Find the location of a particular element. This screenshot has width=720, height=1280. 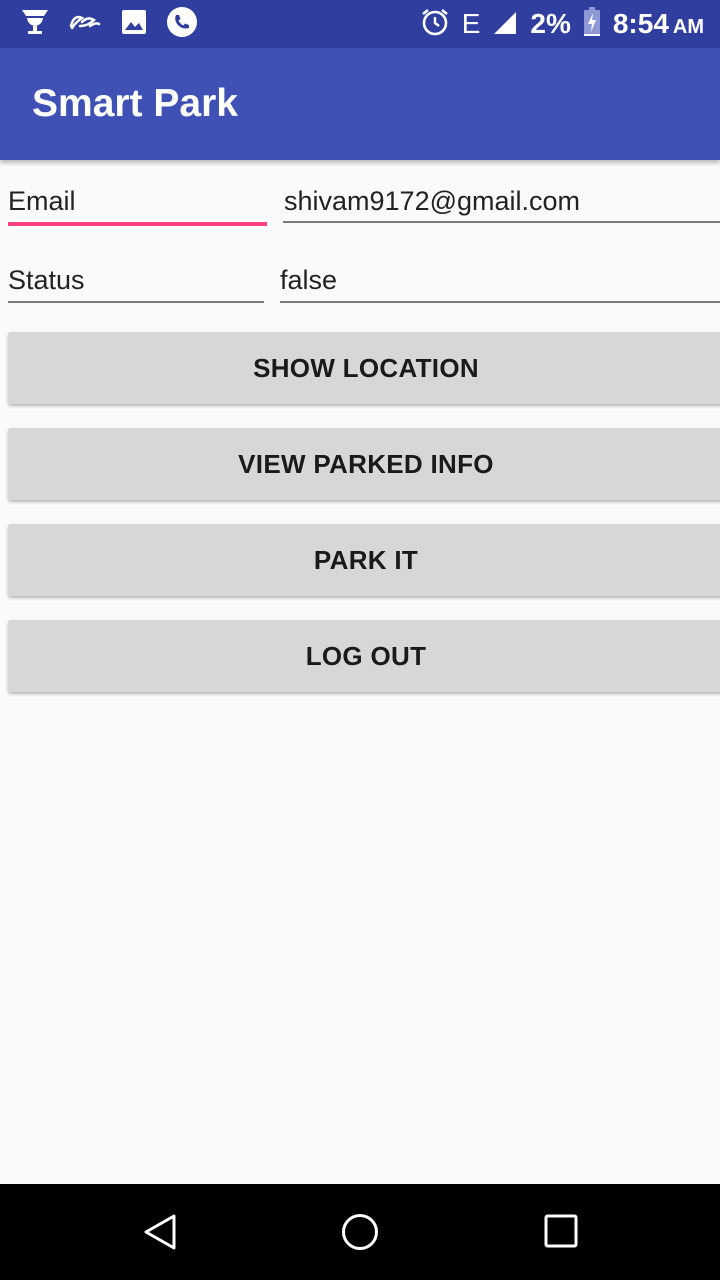

image-icon is located at coordinates (134, 24).